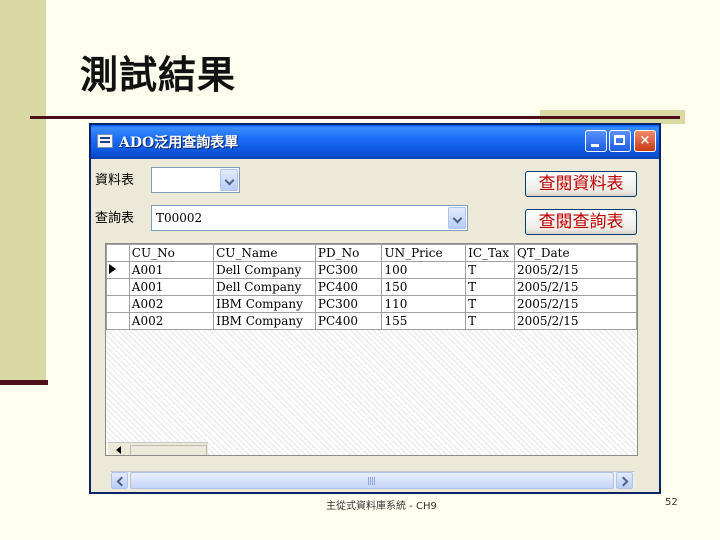 The image size is (720, 540). What do you see at coordinates (115, 218) in the screenshot?
I see `query-label: 查詢表` at bounding box center [115, 218].